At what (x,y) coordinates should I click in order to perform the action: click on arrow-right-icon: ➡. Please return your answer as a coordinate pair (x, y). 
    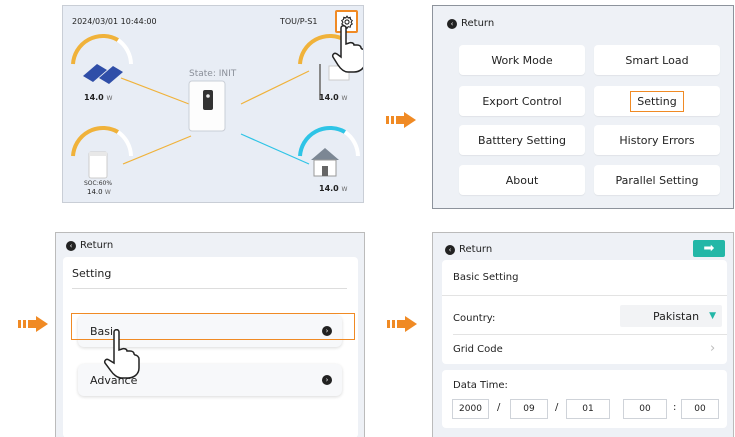
    Looking at the image, I should click on (709, 248).